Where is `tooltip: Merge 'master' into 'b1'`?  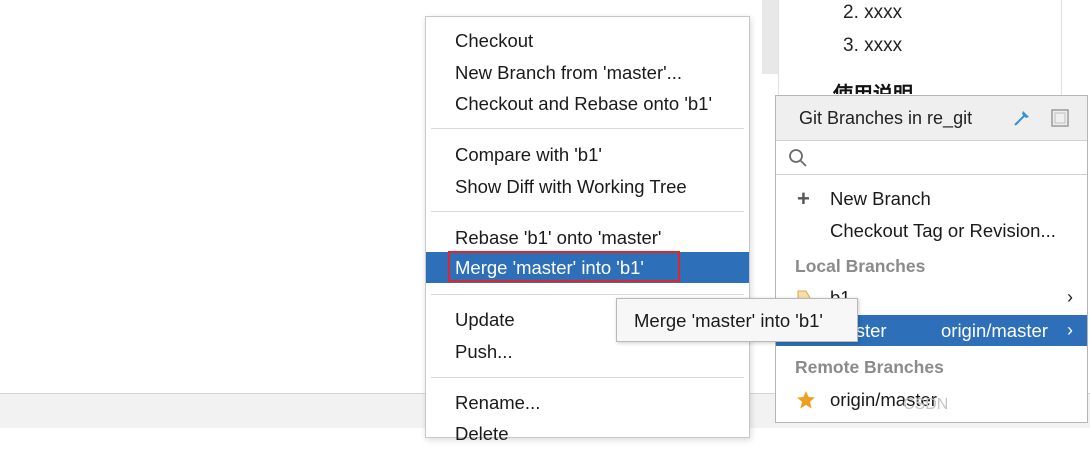
tooltip: Merge 'master' into 'b1' is located at coordinates (737, 320).